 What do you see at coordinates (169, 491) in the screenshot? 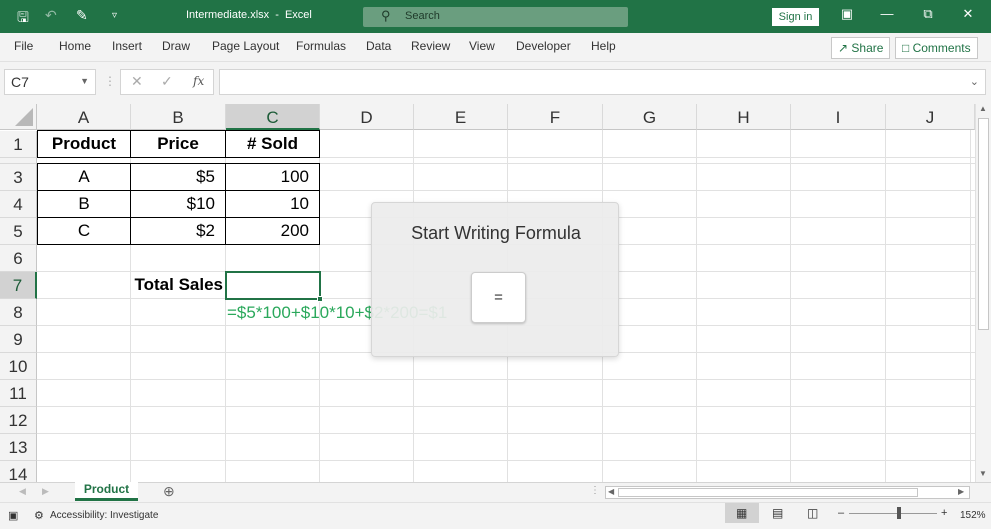
I see `add-sheet-icon: ⊕` at bounding box center [169, 491].